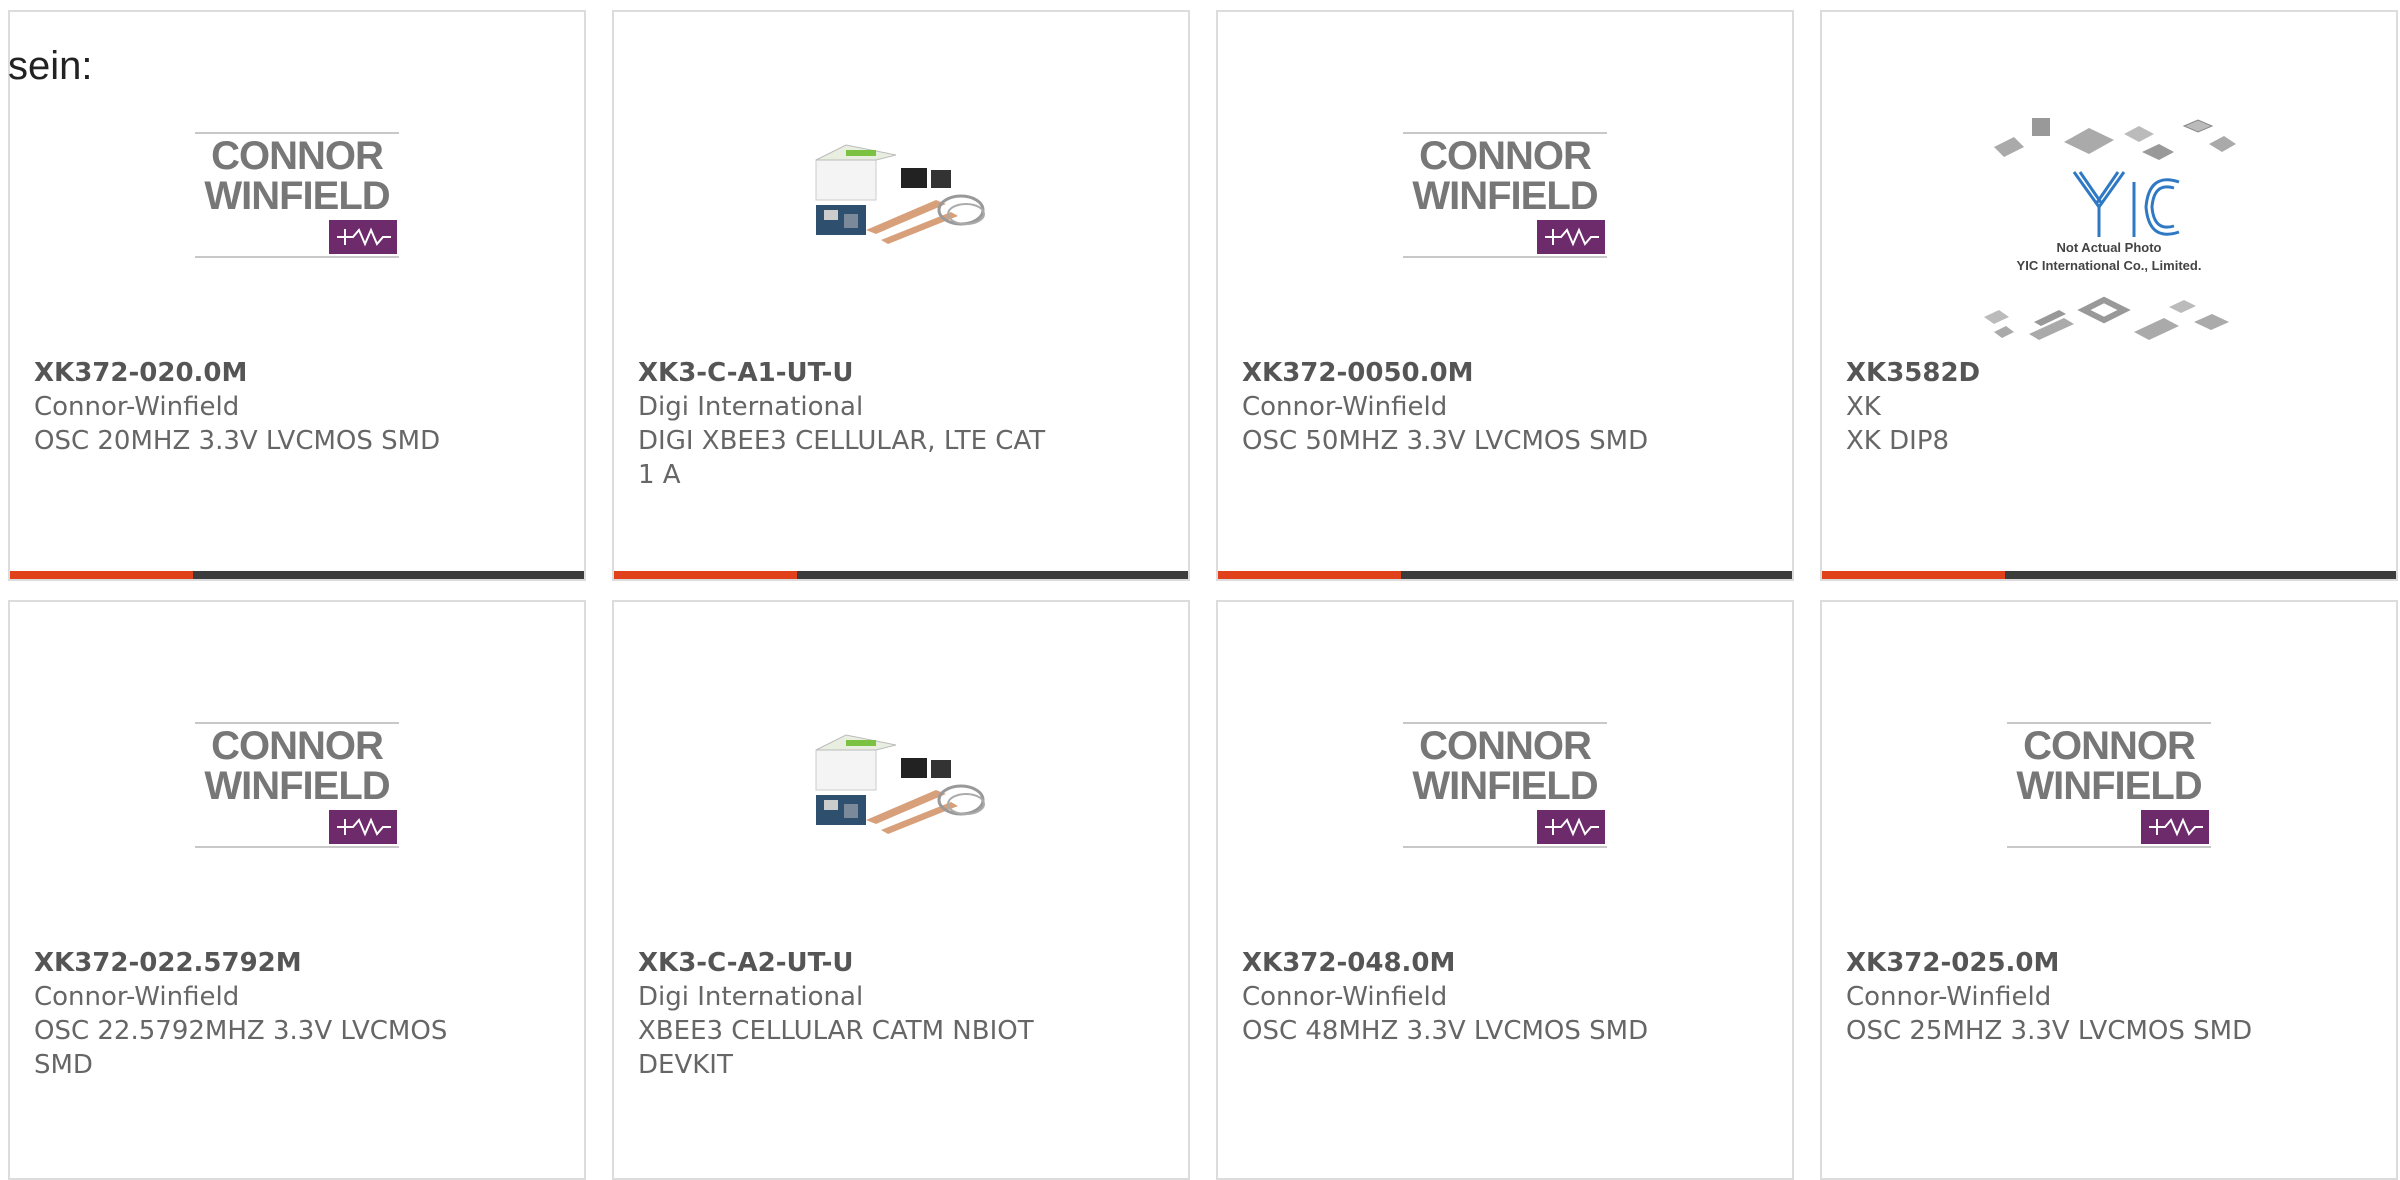  Describe the element at coordinates (2056, 373) in the screenshot. I see `part-number-link: XK3582D` at that location.